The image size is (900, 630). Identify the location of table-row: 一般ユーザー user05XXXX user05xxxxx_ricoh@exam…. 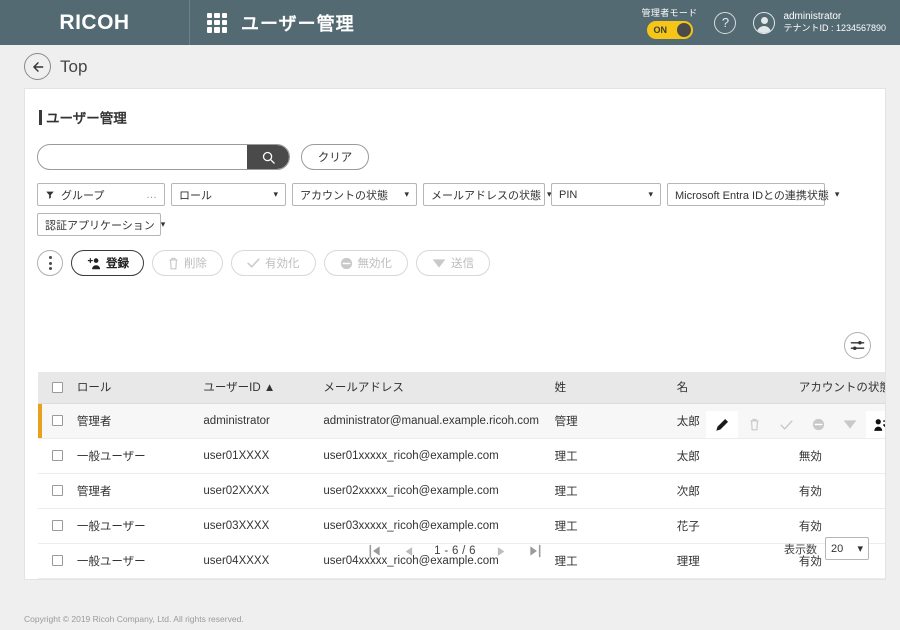
(461, 578).